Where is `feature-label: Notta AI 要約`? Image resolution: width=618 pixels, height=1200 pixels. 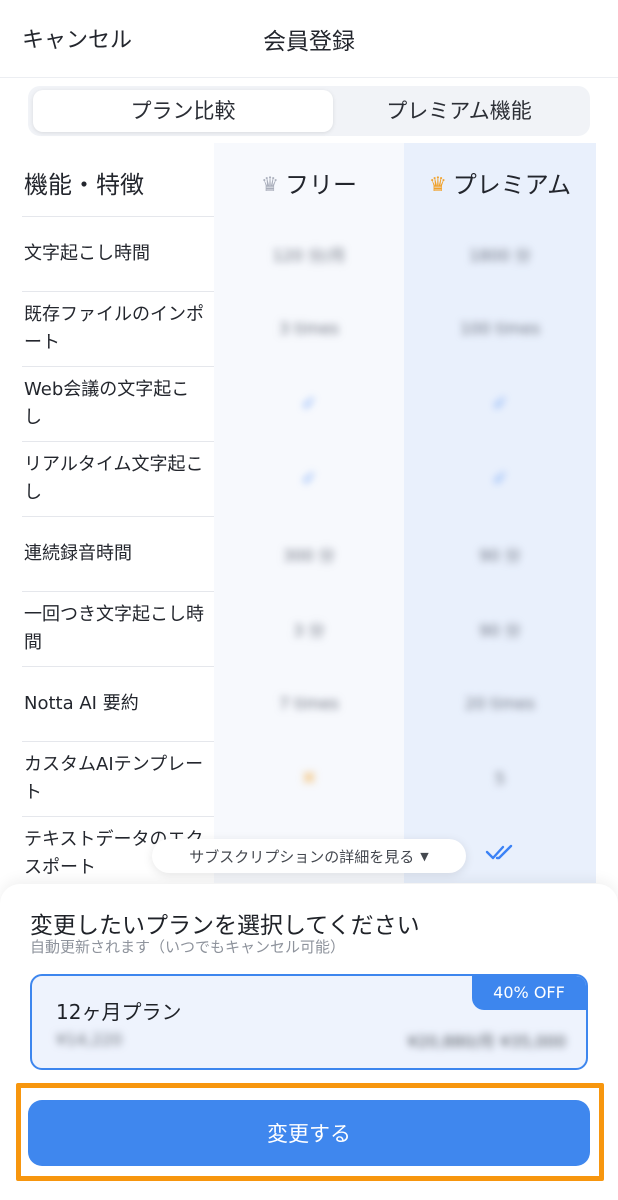
feature-label: Notta AI 要約 is located at coordinates (81, 703).